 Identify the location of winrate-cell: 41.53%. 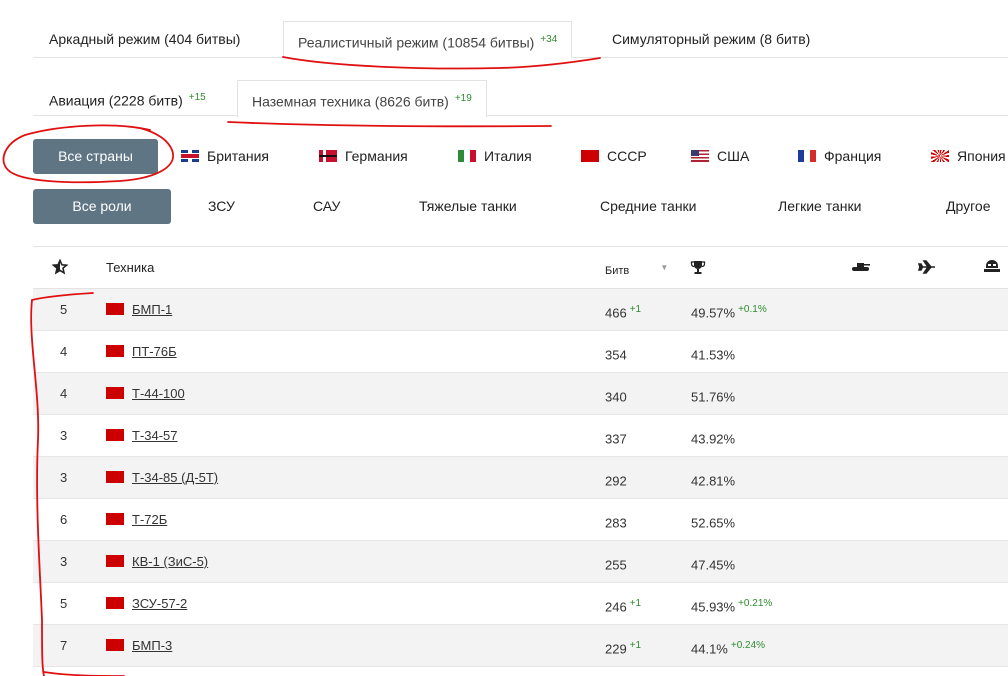
(713, 355).